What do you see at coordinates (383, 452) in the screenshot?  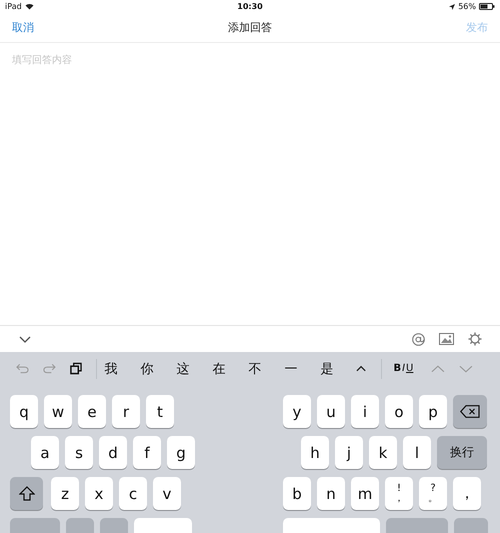 I see `keyboard-key: k` at bounding box center [383, 452].